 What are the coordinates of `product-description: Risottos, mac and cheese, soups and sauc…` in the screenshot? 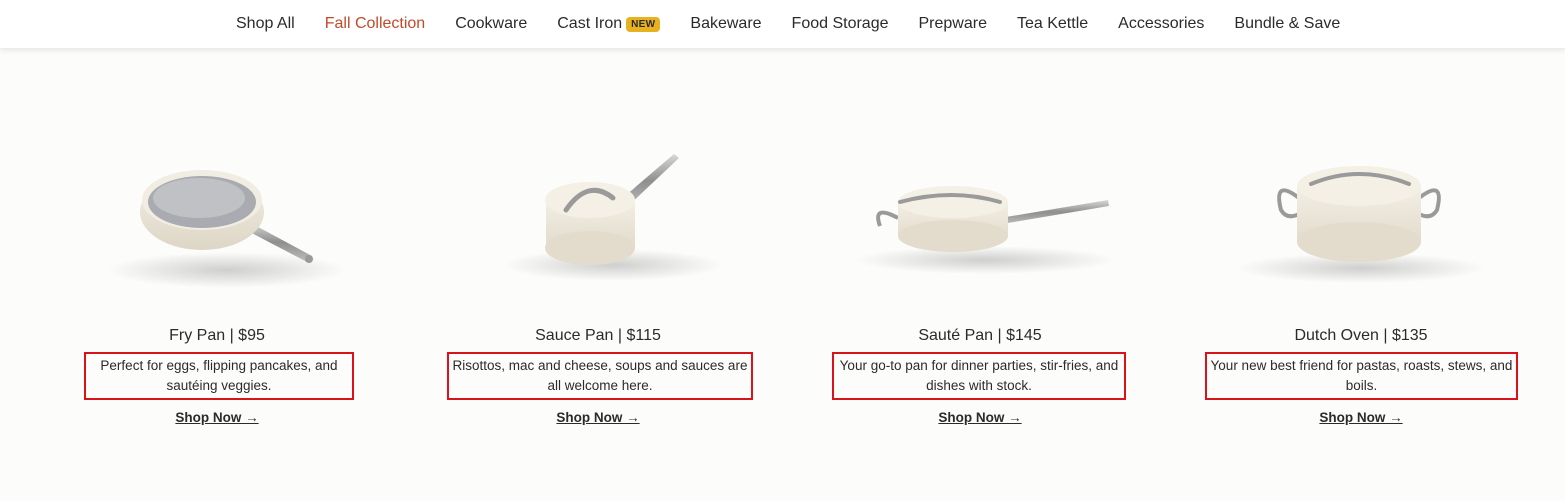 It's located at (600, 376).